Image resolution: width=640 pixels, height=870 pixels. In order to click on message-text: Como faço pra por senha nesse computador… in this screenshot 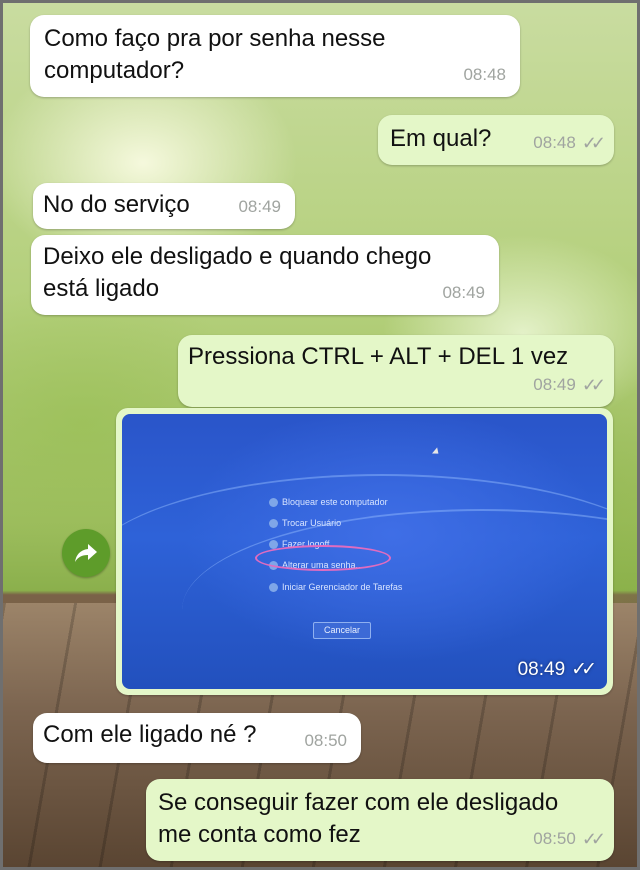, I will do `click(215, 54)`.